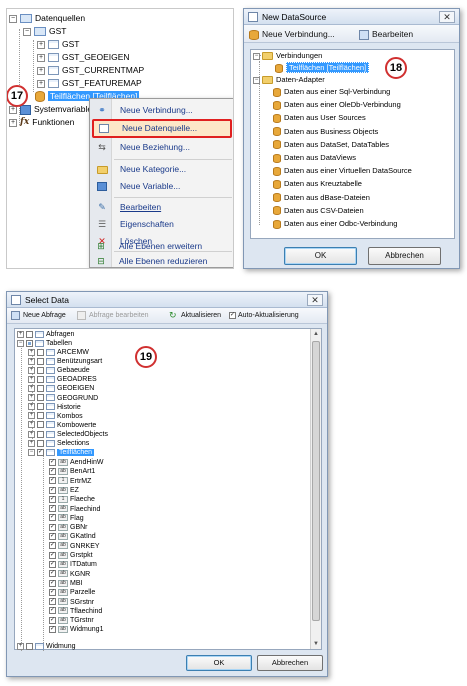  I want to click on tree-item-gst-source: − GST, so click(44, 31).